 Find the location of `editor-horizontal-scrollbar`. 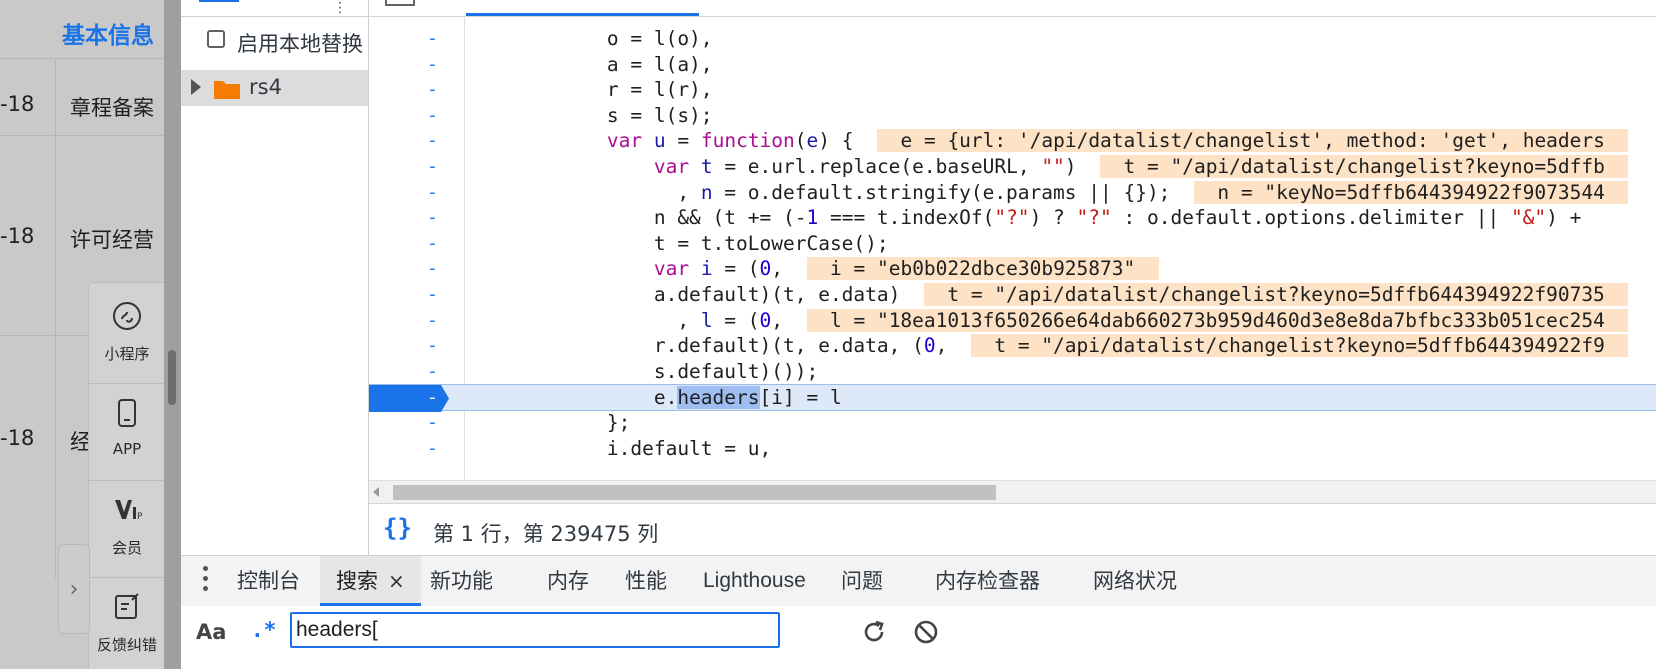

editor-horizontal-scrollbar is located at coordinates (1012, 491).